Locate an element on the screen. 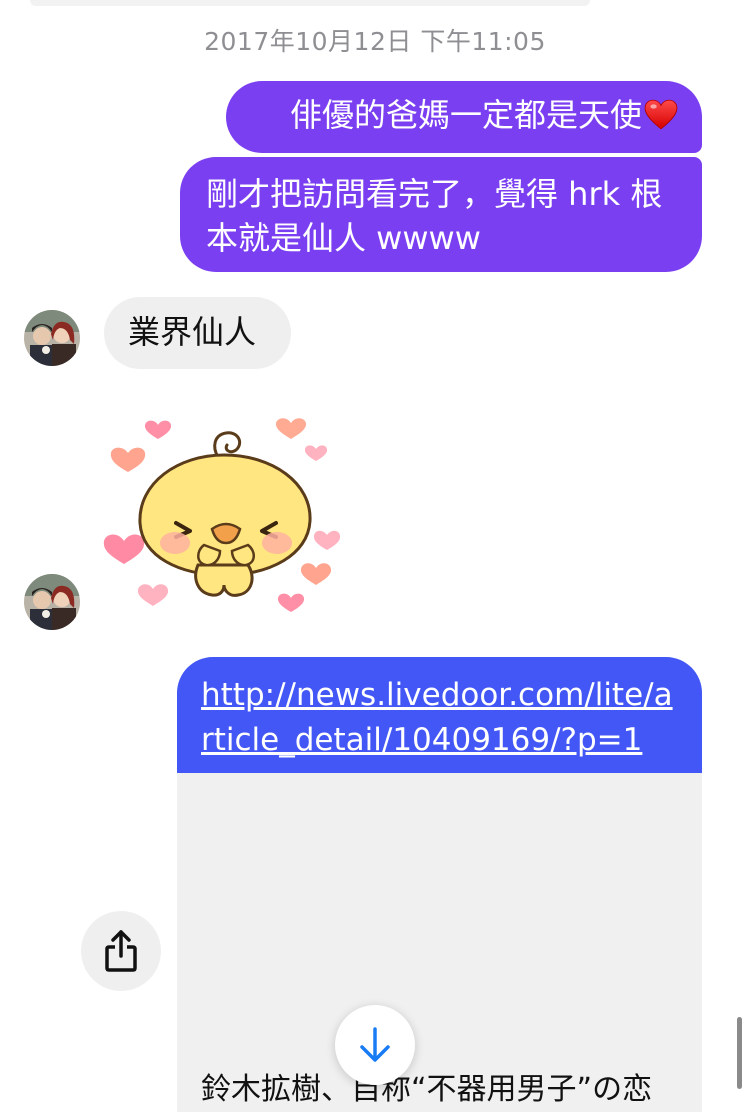  outgoing-message-bubble: 剛才把訪問看完了，覺得 hrk 根本就是仙人 wwww is located at coordinates (441, 214).